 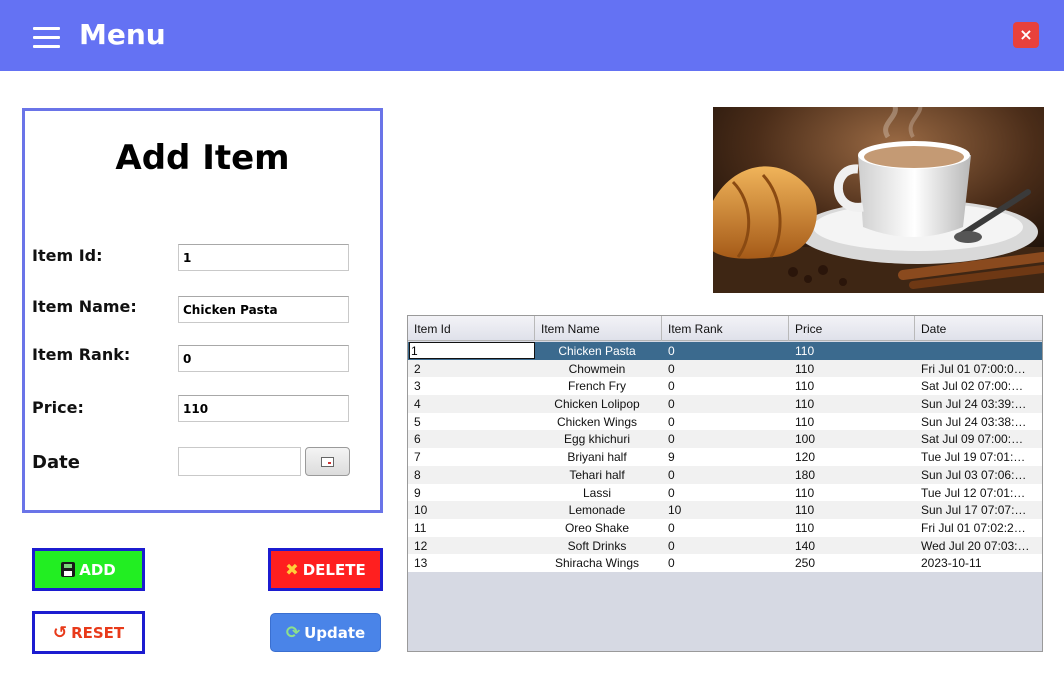 What do you see at coordinates (334, 569) in the screenshot?
I see `delete-button-label: DELETE` at bounding box center [334, 569].